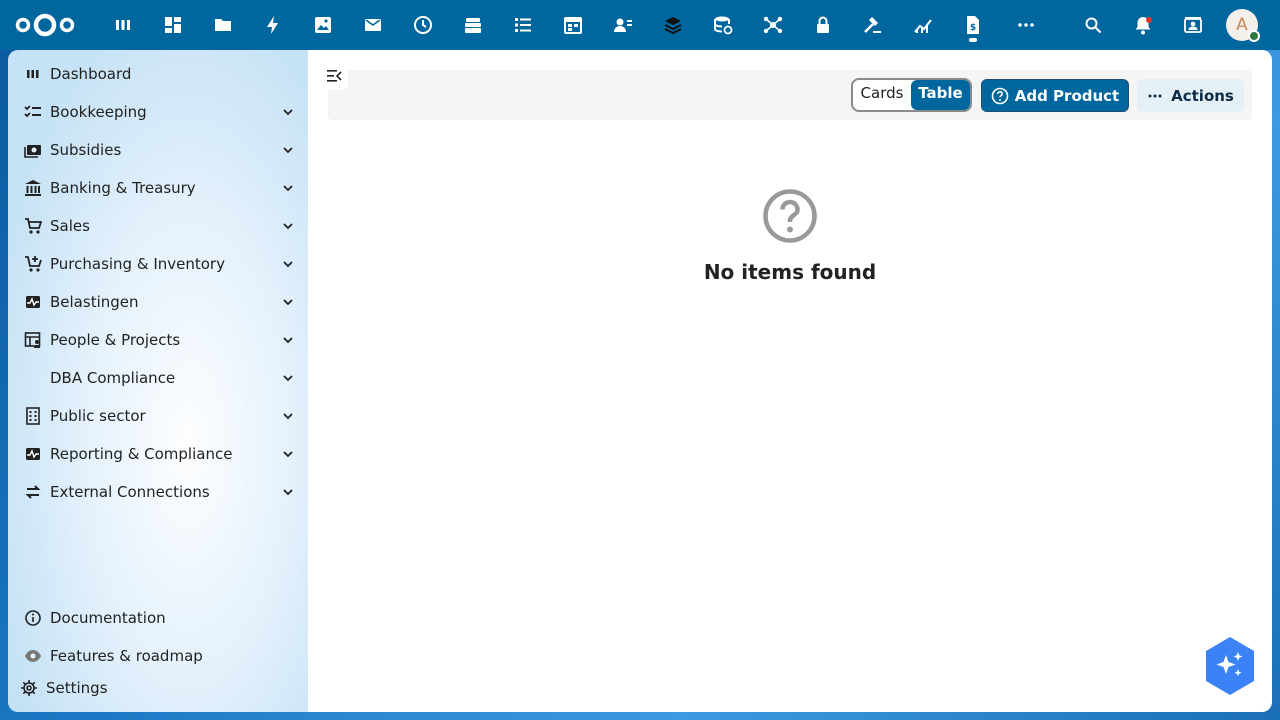 The height and width of the screenshot is (720, 1280). I want to click on finance-document-icon: $, so click(973, 25).